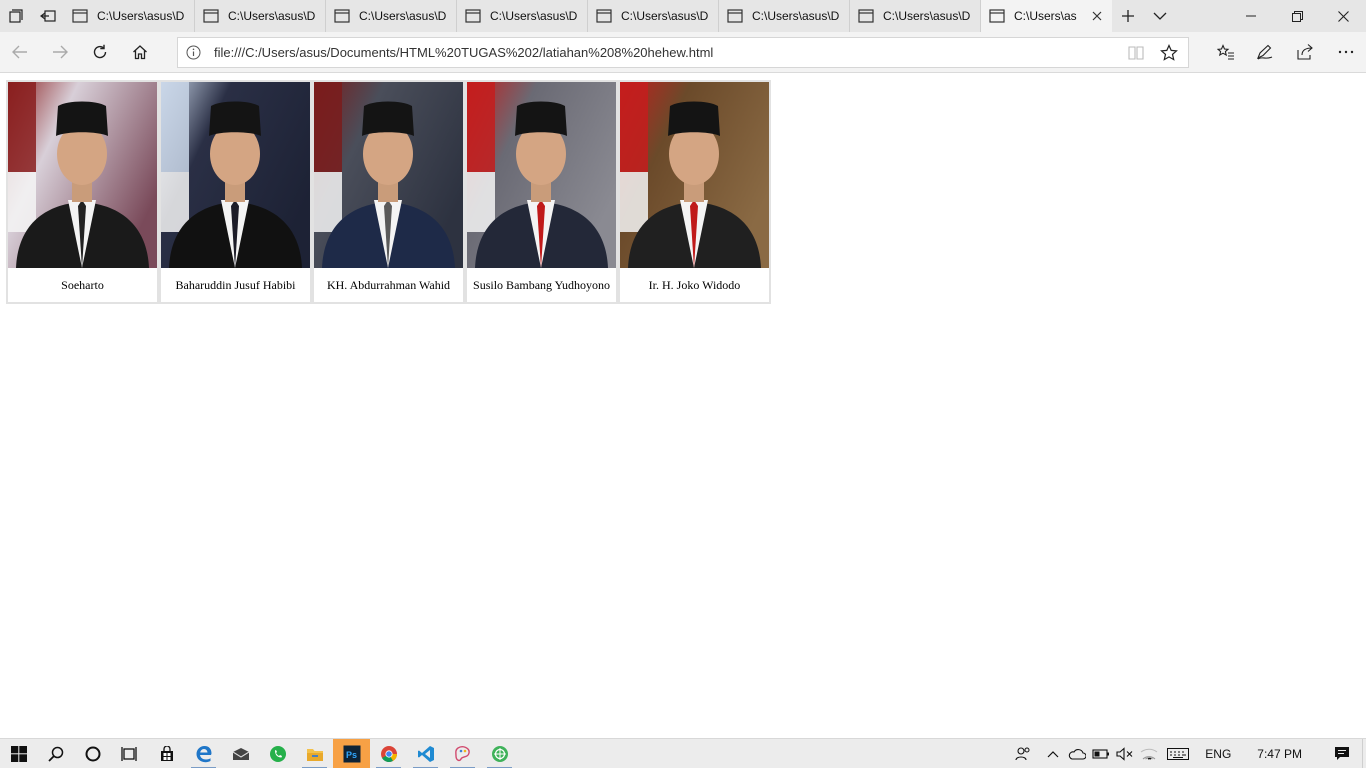  I want to click on share-icon, so click(1305, 52).